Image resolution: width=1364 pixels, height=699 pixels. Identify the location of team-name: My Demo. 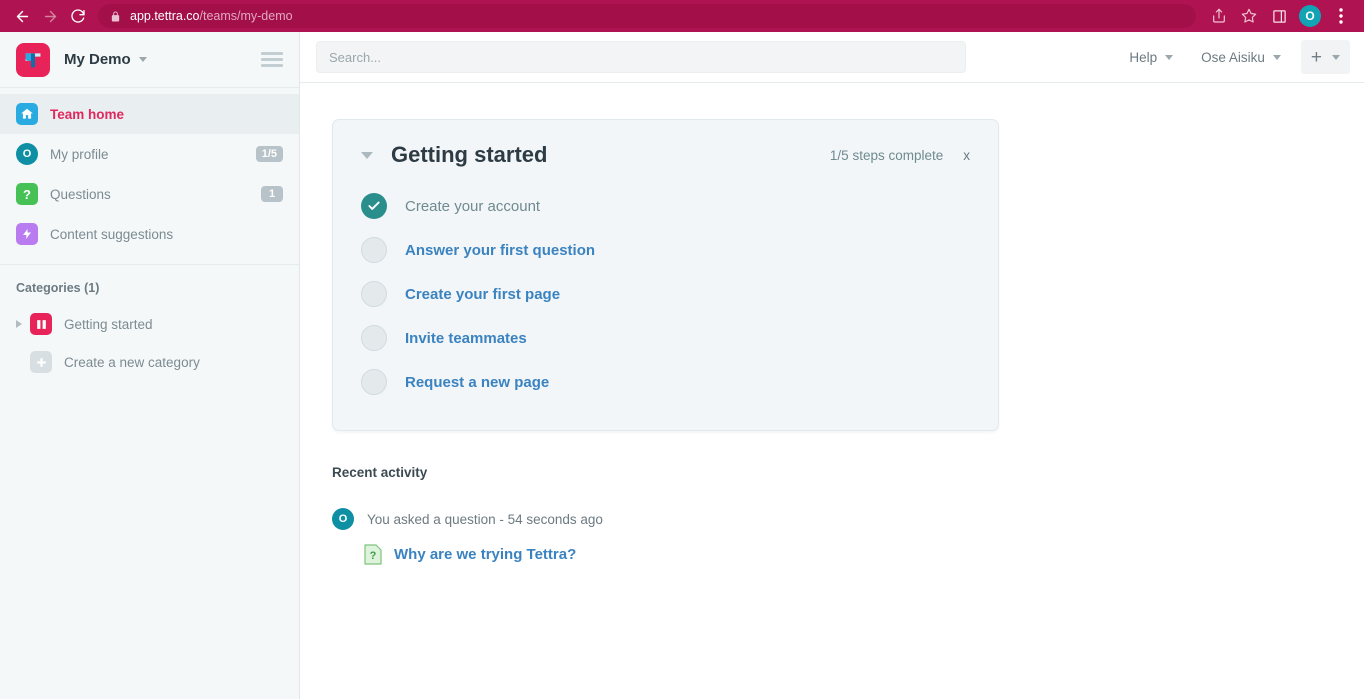
(97, 59).